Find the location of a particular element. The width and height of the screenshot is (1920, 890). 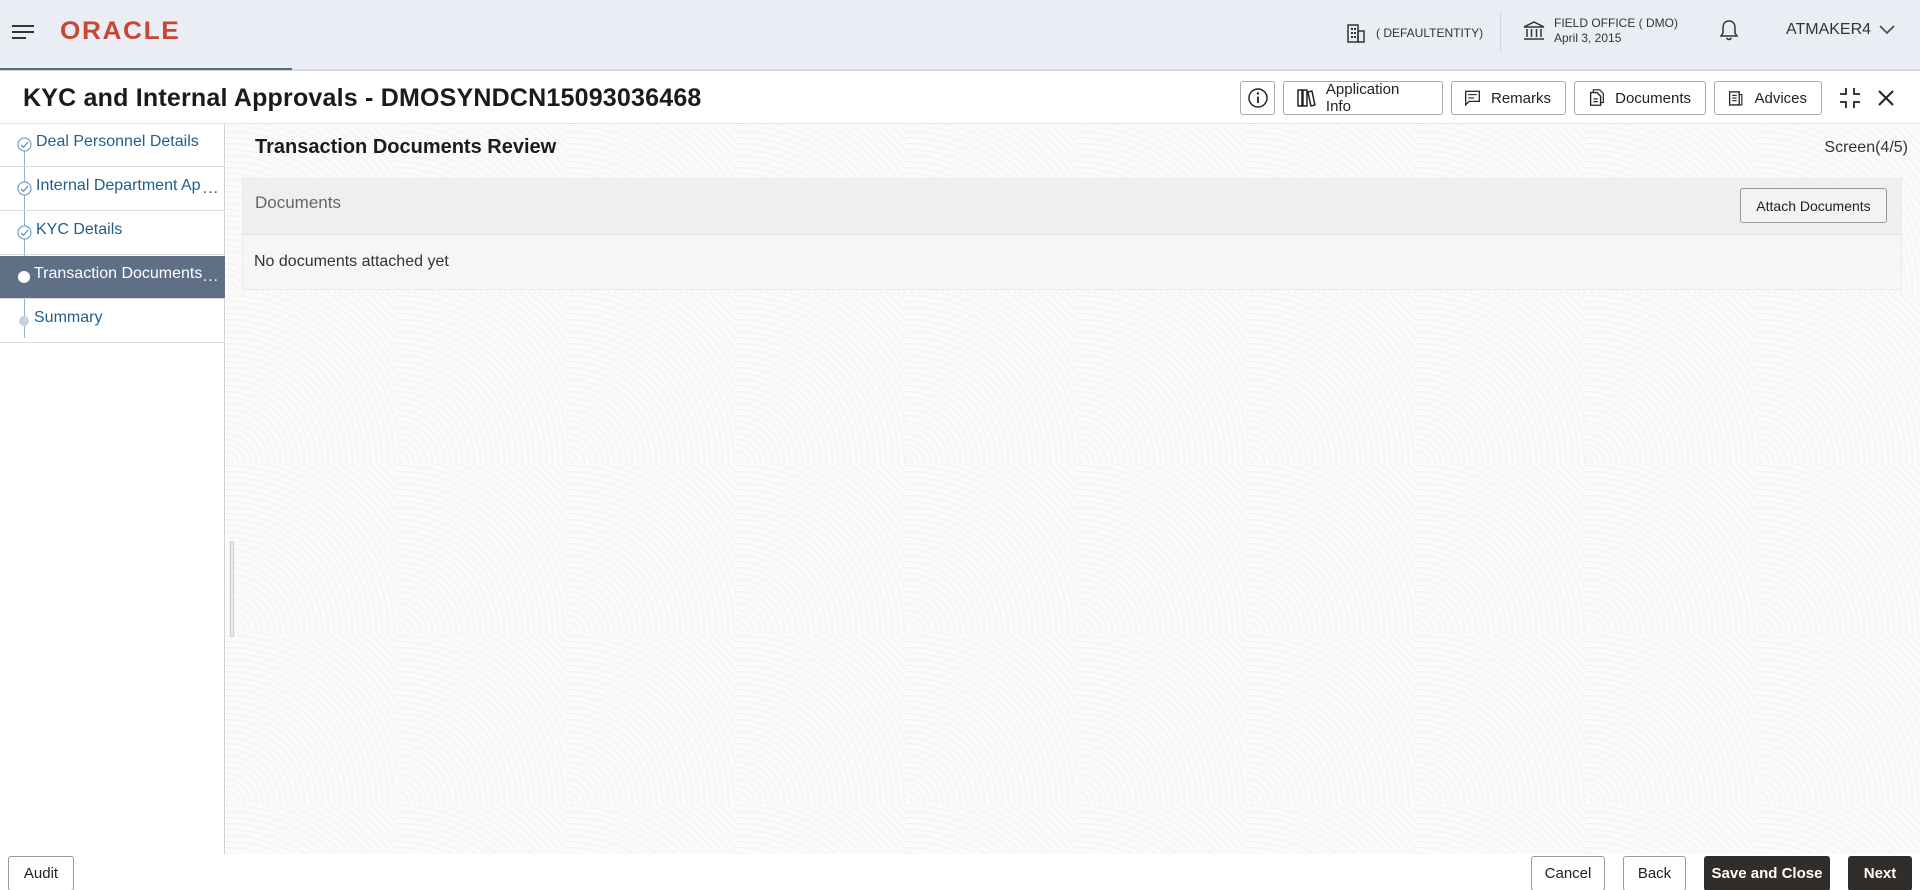

documents-icon is located at coordinates (1596, 97).